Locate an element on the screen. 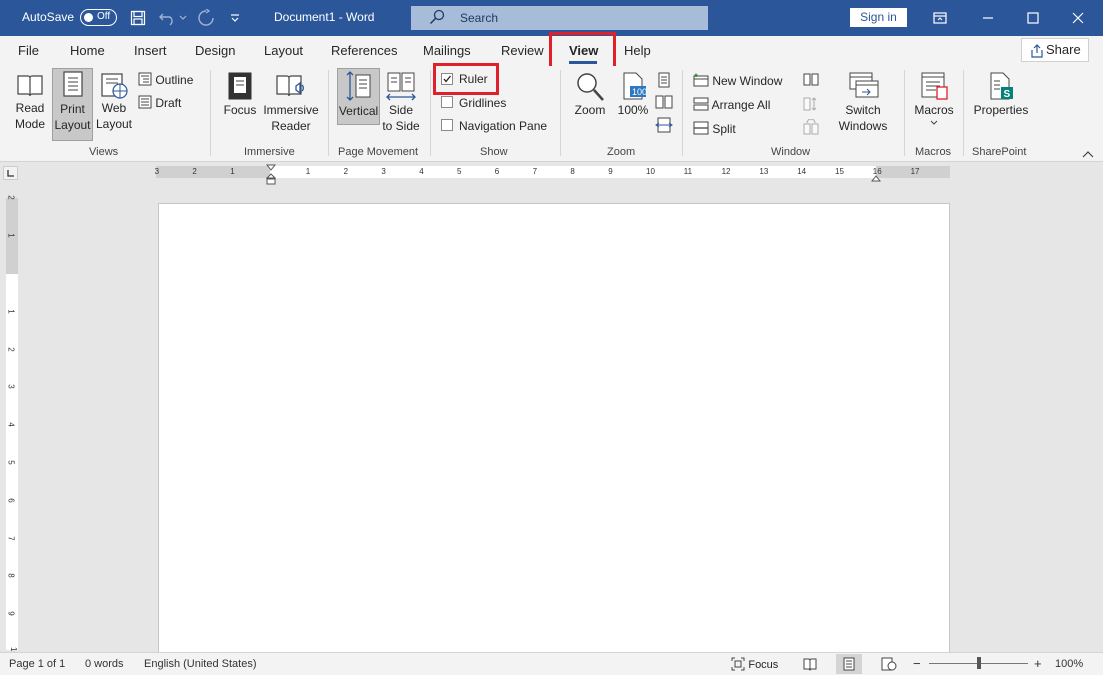 This screenshot has height=675, width=1103. focus-icon is located at coordinates (738, 664).